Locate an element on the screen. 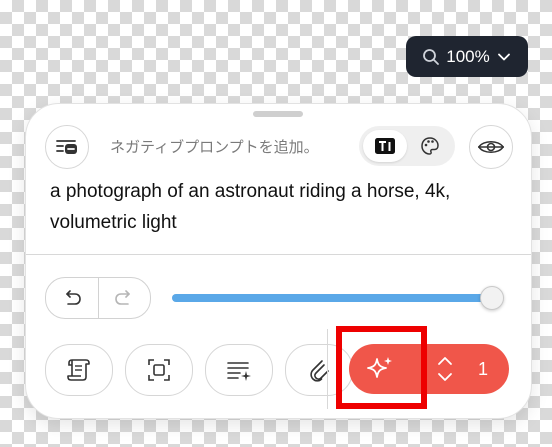 This screenshot has height=447, width=552. palette-icon is located at coordinates (430, 146).